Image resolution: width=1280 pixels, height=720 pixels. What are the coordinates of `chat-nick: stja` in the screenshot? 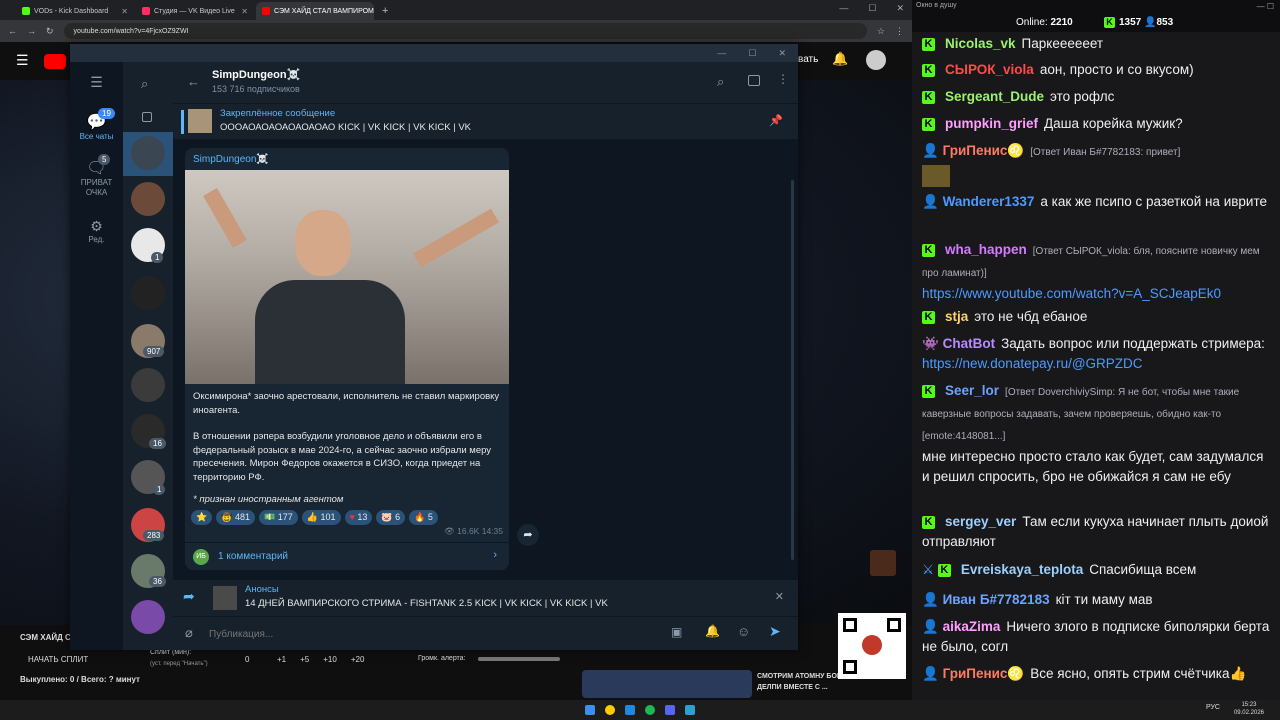 It's located at (956, 316).